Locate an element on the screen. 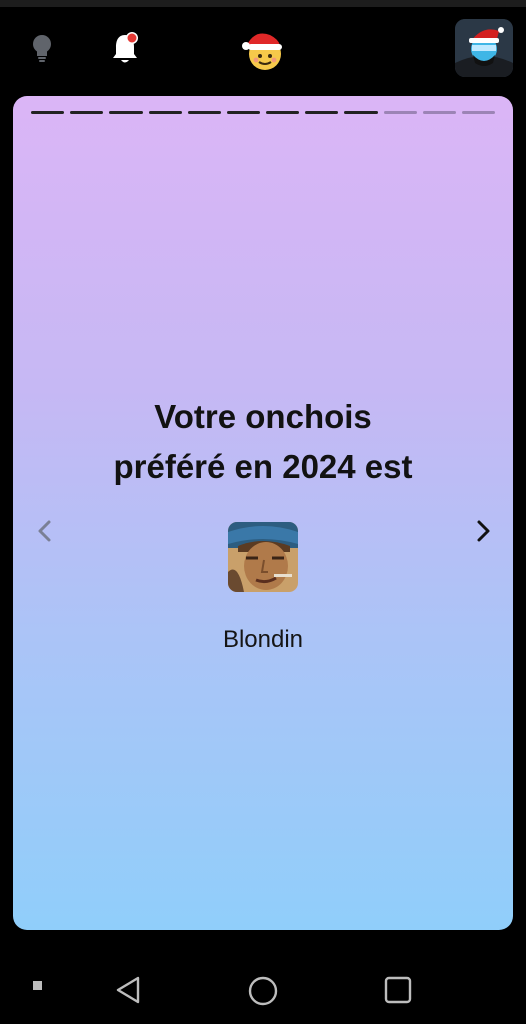 The width and height of the screenshot is (526, 1024). home-circle-icon is located at coordinates (263, 991).